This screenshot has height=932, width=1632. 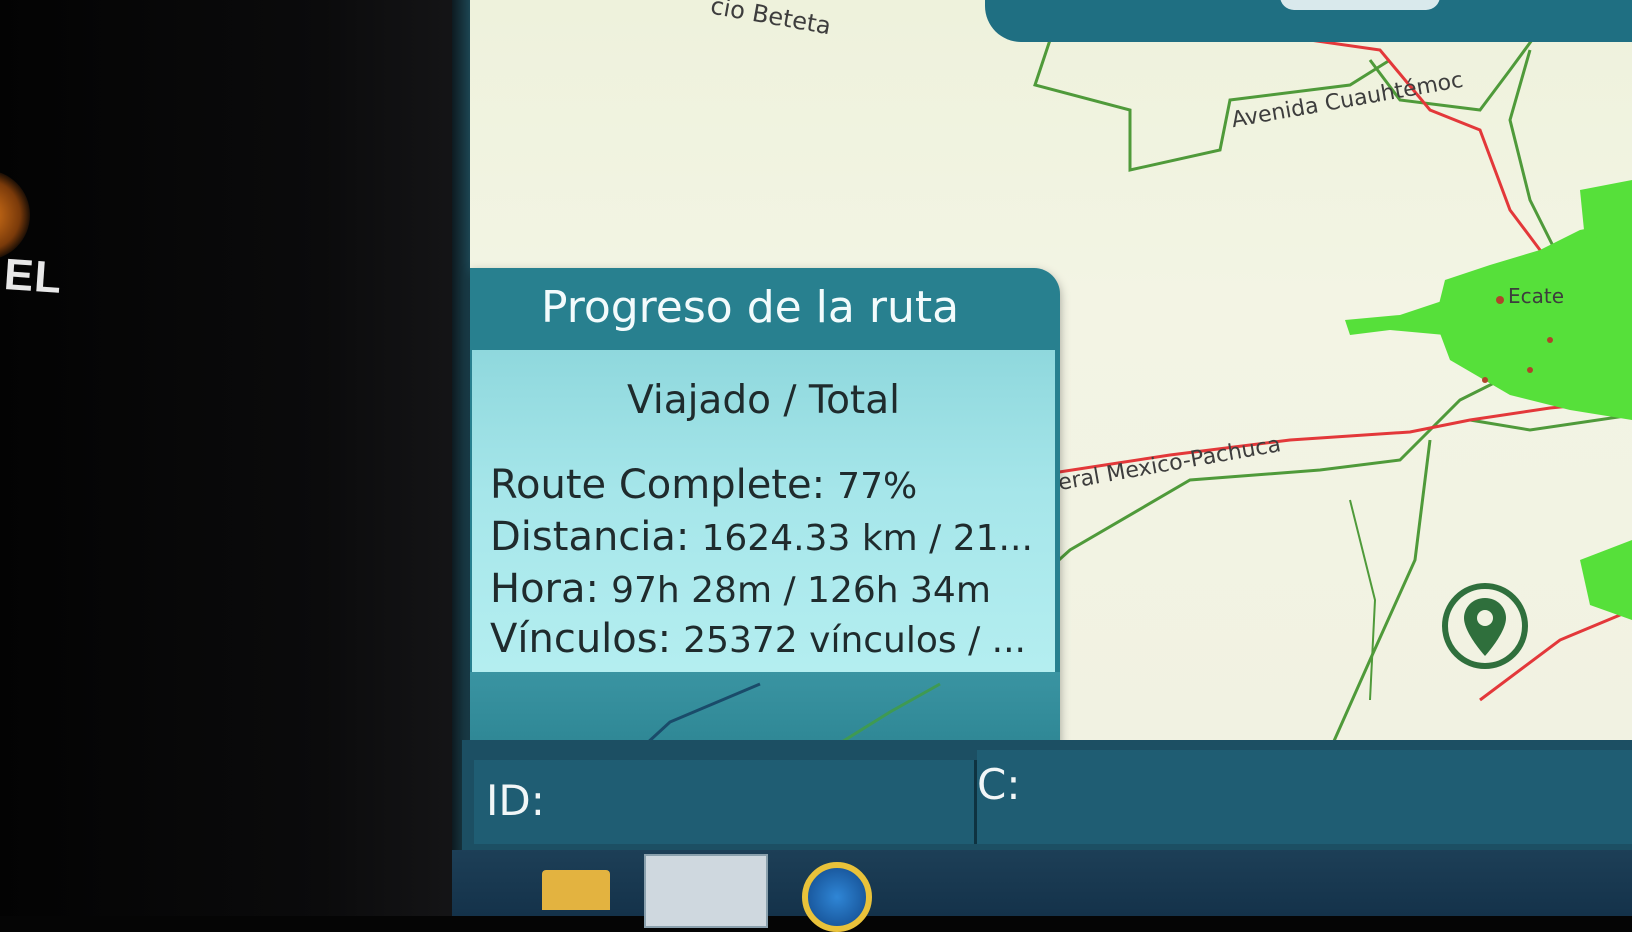 I want to click on stat-label: Hora:, so click(x=544, y=589).